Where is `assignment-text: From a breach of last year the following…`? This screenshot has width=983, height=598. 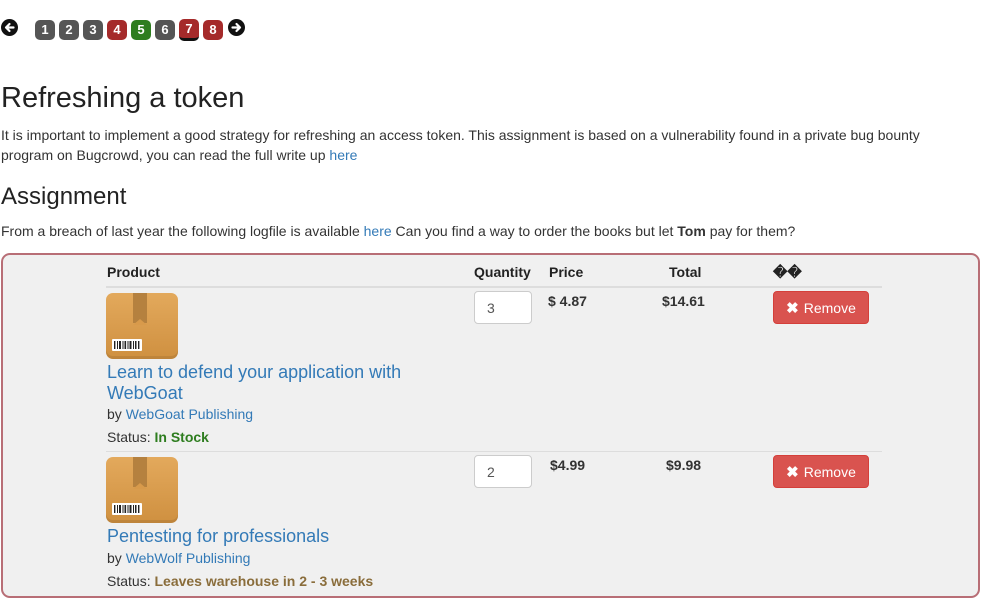
assignment-text: From a breach of last year the following… is located at coordinates (486, 231).